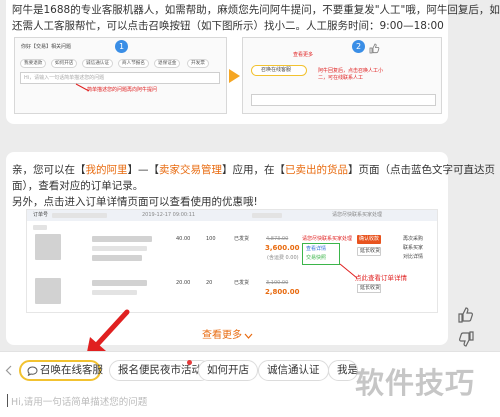 The height and width of the screenshot is (417, 500). Describe the element at coordinates (381, 278) in the screenshot. I see `order-note: 点此查看订单详情` at that location.